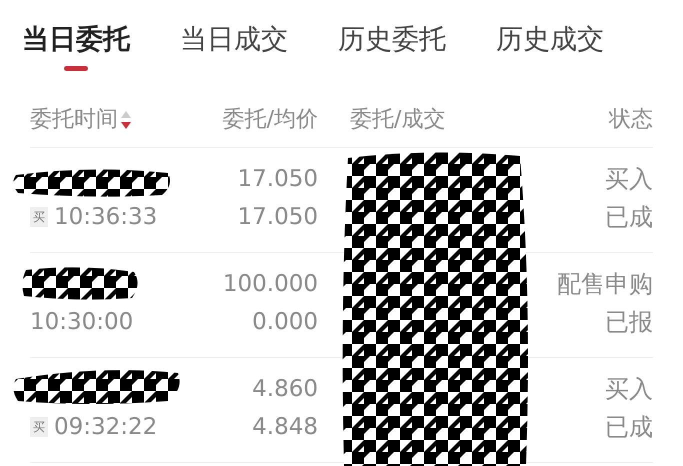 The width and height of the screenshot is (683, 466). Describe the element at coordinates (106, 217) in the screenshot. I see `order-time: 10:36:33` at that location.